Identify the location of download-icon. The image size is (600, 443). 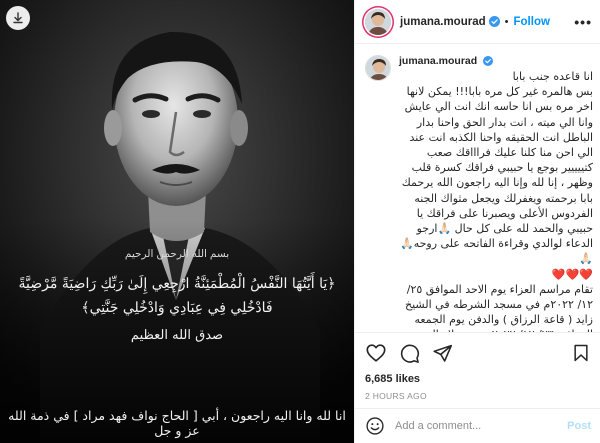
(18, 18).